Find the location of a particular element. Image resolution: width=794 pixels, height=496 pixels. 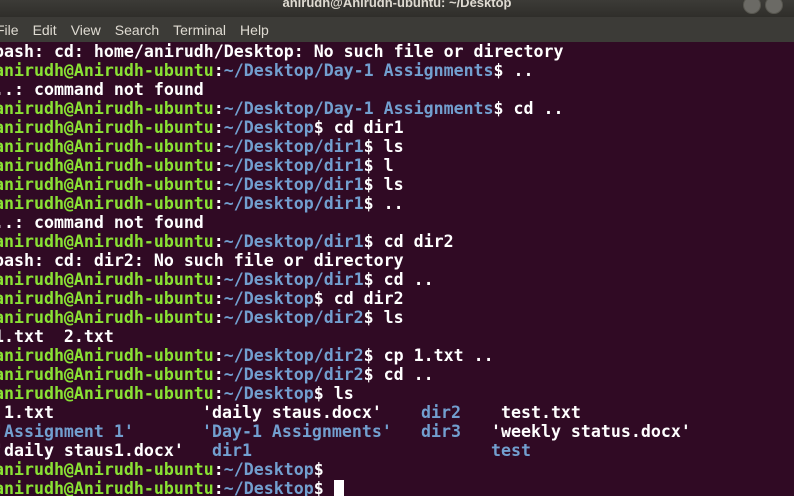

ls-entry-file: 'daily staus.docx' is located at coordinates (292, 412).